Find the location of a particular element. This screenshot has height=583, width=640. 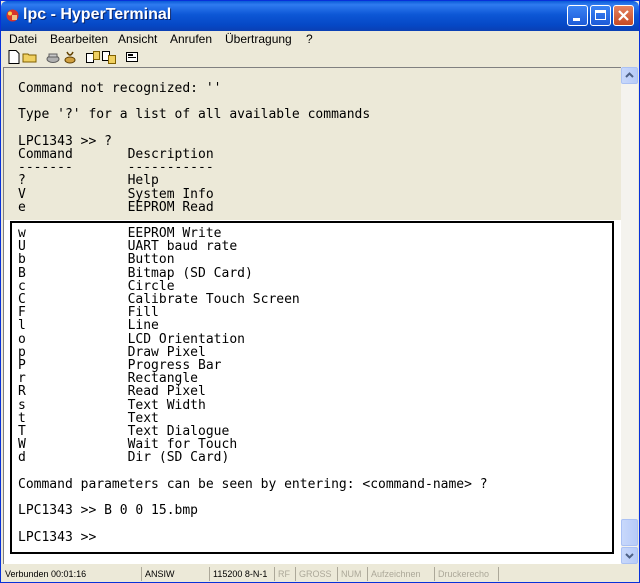

scroll-thumb is located at coordinates (629, 532).